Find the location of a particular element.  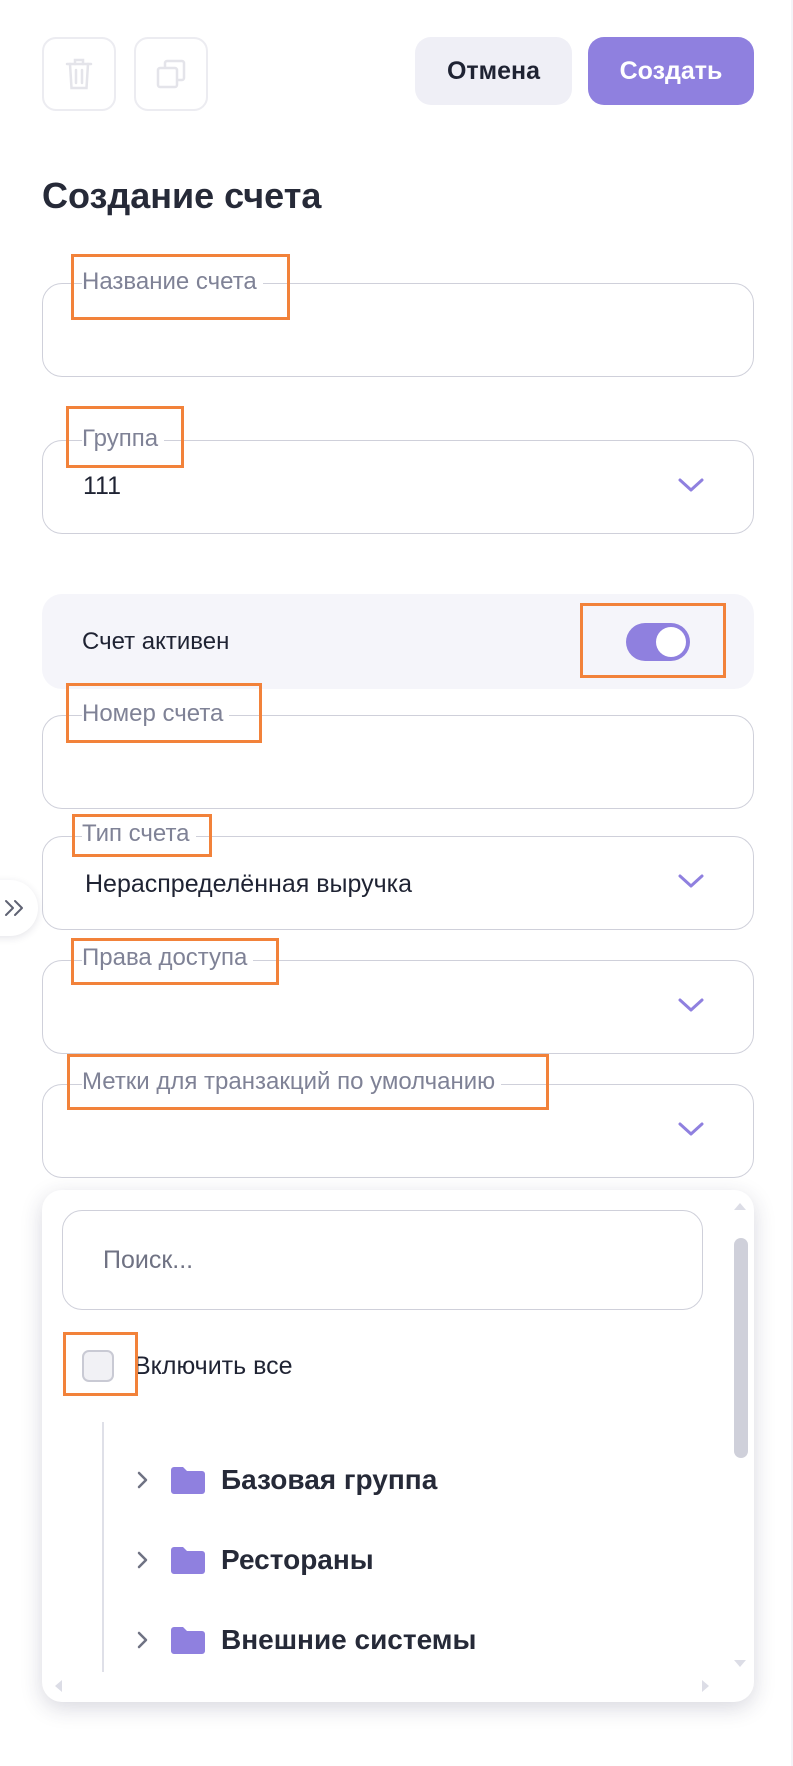

copy-button is located at coordinates (171, 74).